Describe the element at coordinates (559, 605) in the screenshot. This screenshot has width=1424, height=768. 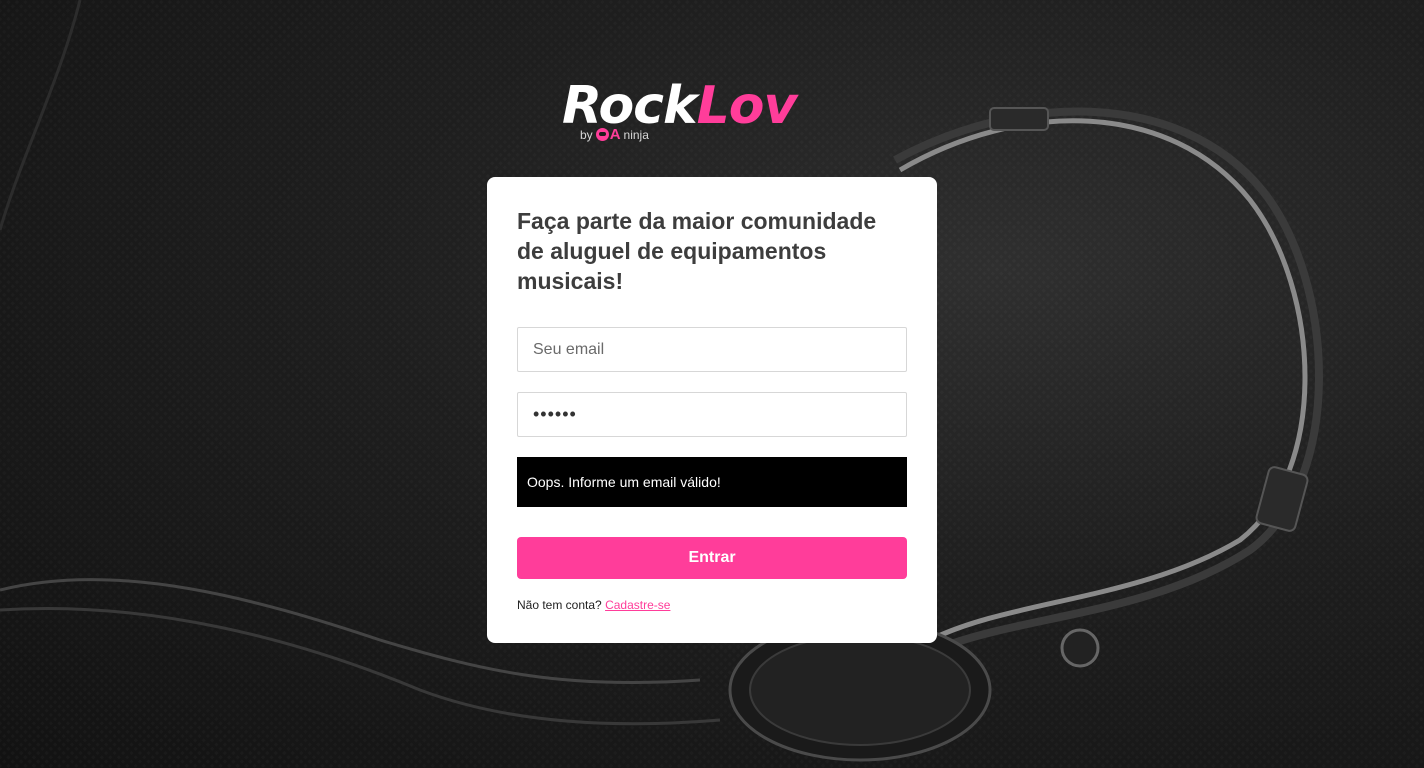
I see `no-account-text: Não tem conta?` at that location.